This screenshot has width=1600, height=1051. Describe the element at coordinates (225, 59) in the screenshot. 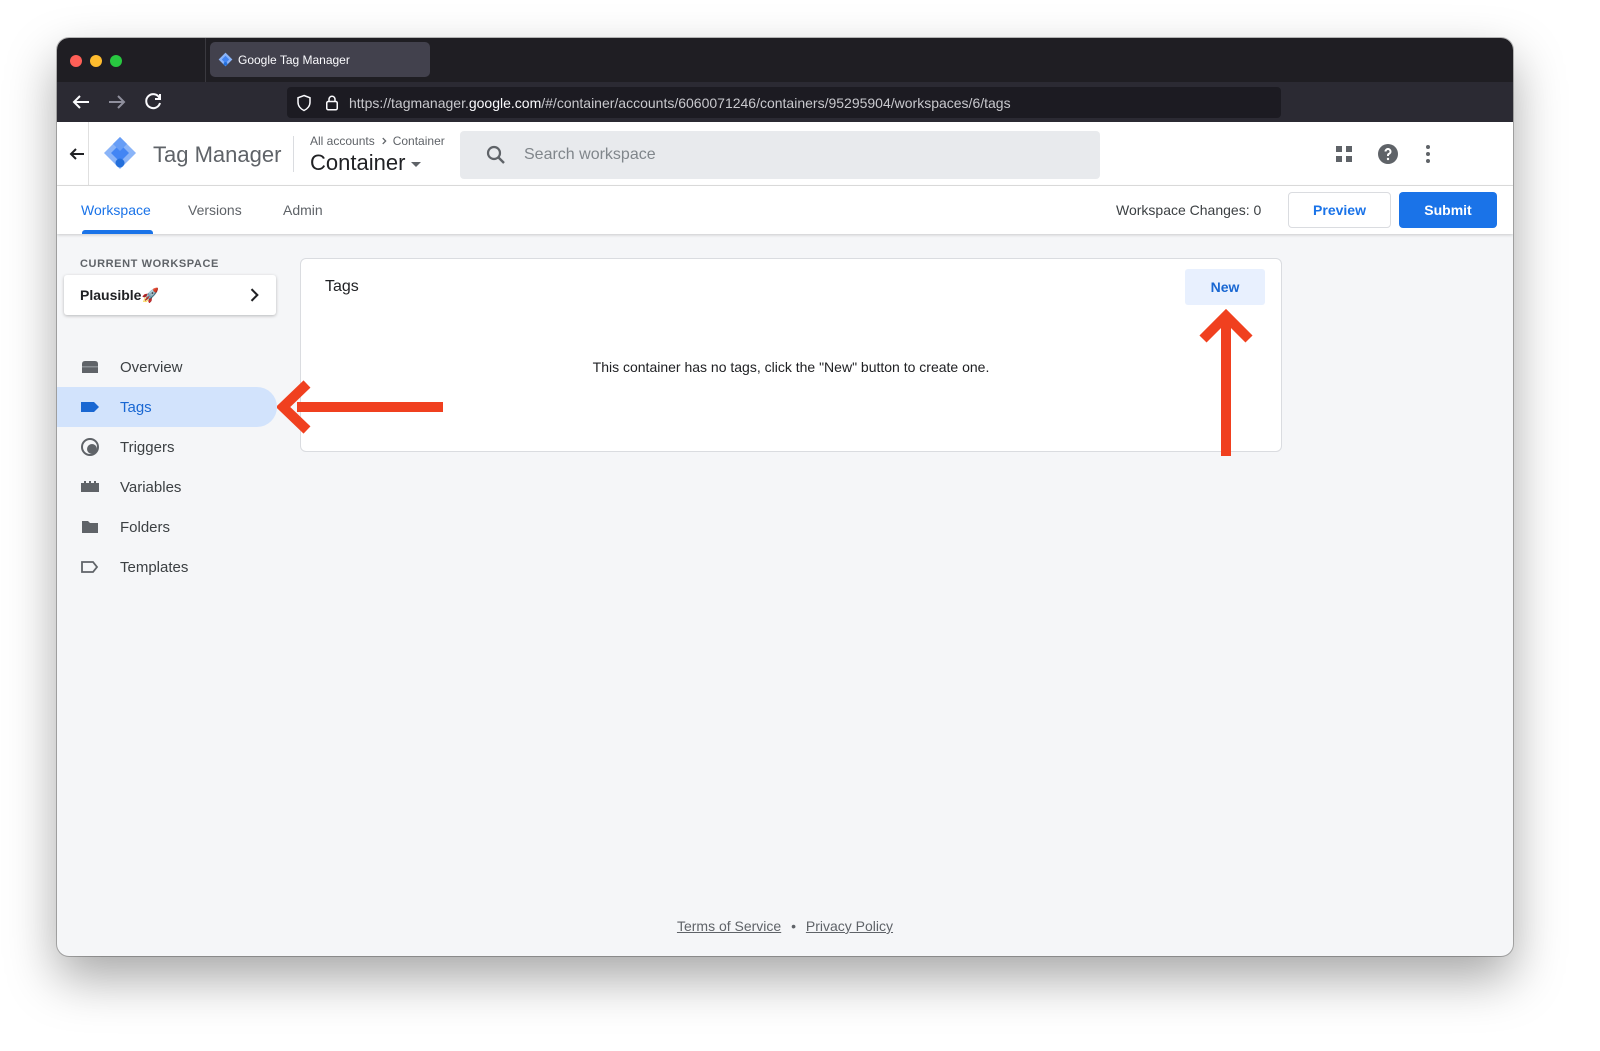

I see `gtm-favicon-icon` at that location.